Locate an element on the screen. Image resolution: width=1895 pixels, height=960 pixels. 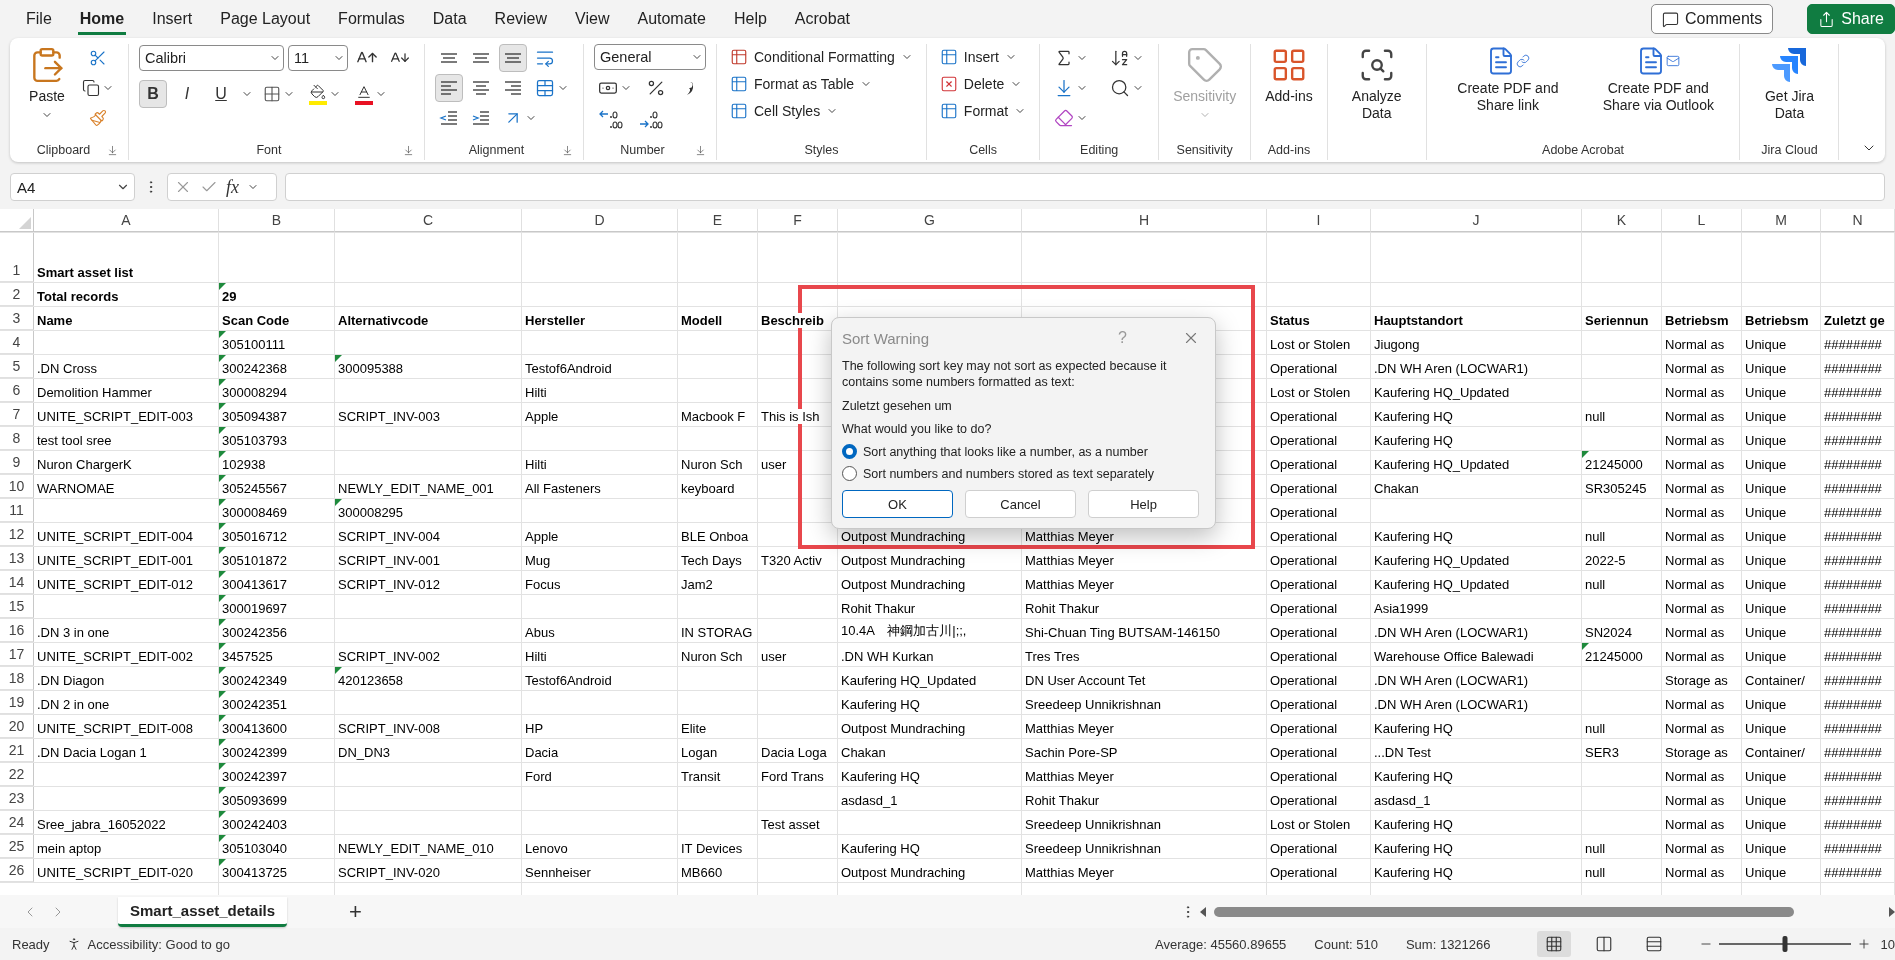
column-header: L is located at coordinates (1702, 220).